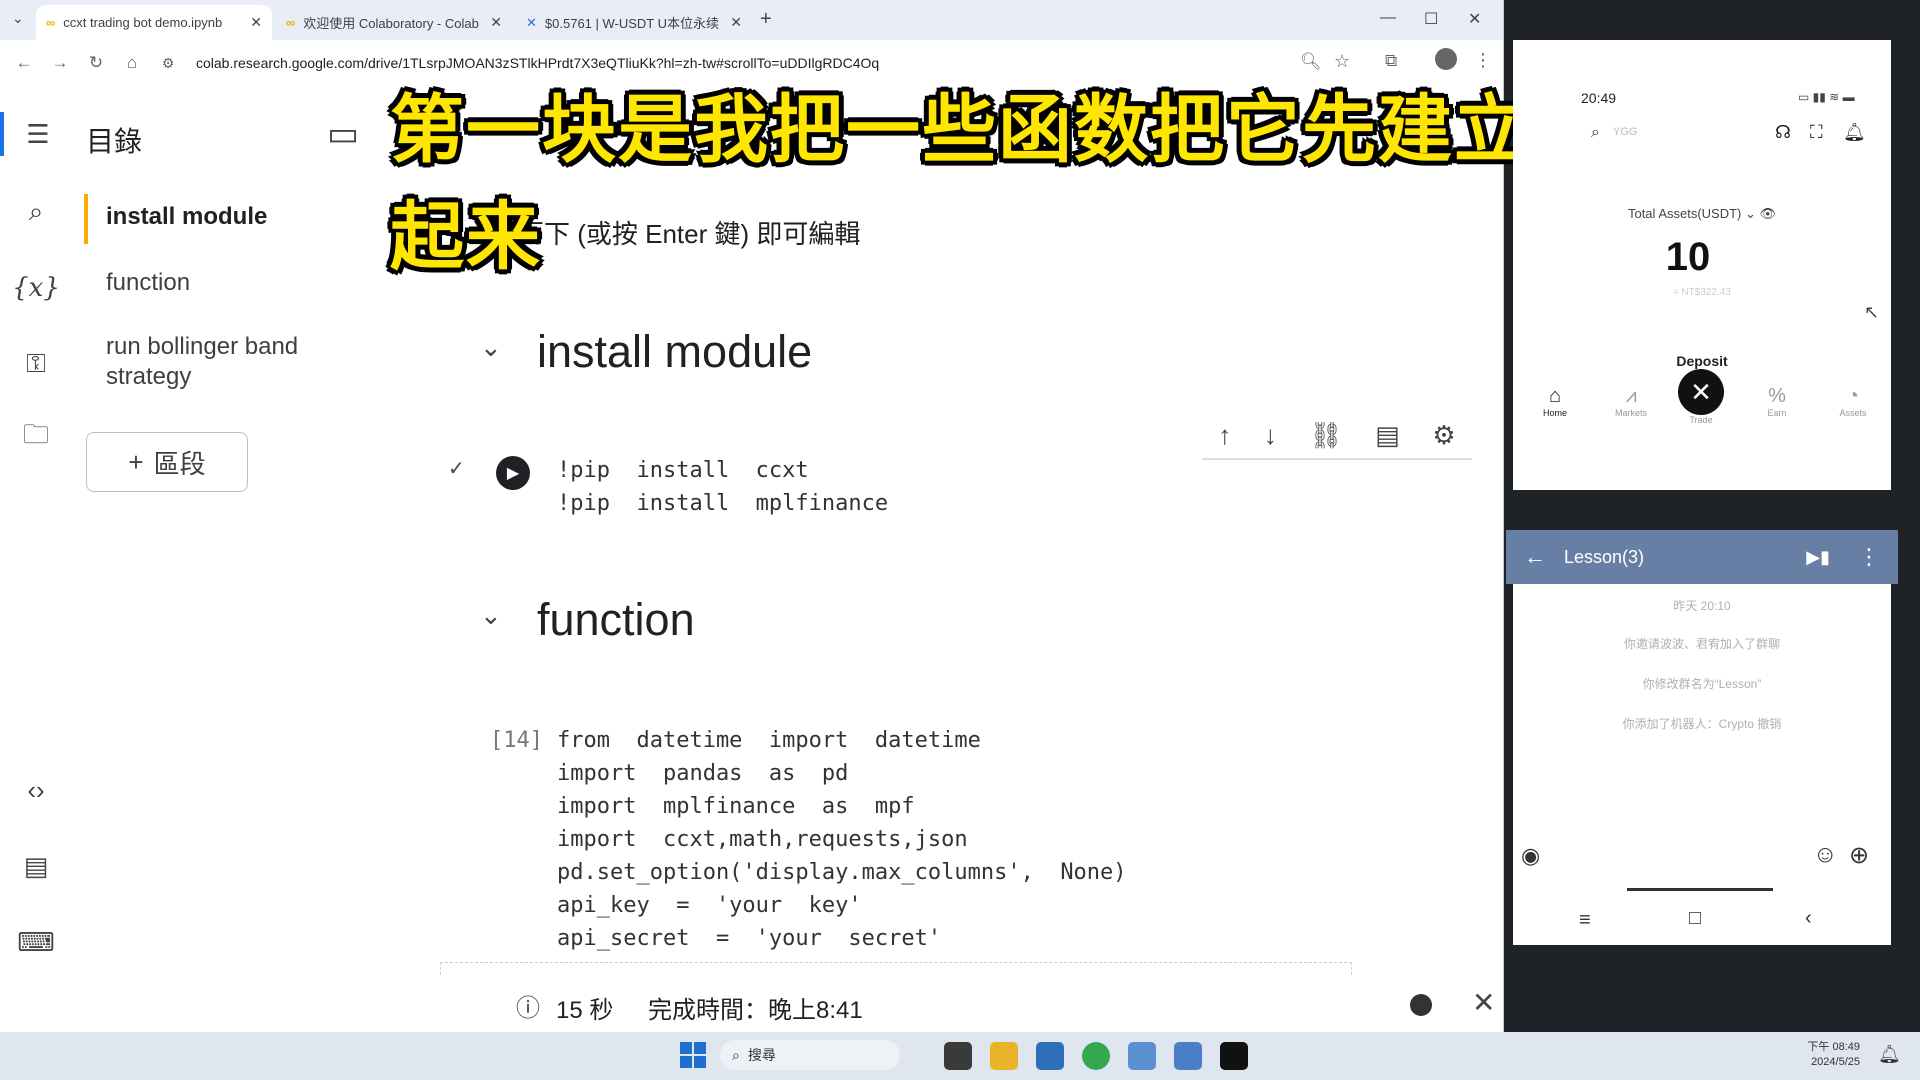  Describe the element at coordinates (36, 288) in the screenshot. I see `variables-icon: {x}` at that location.